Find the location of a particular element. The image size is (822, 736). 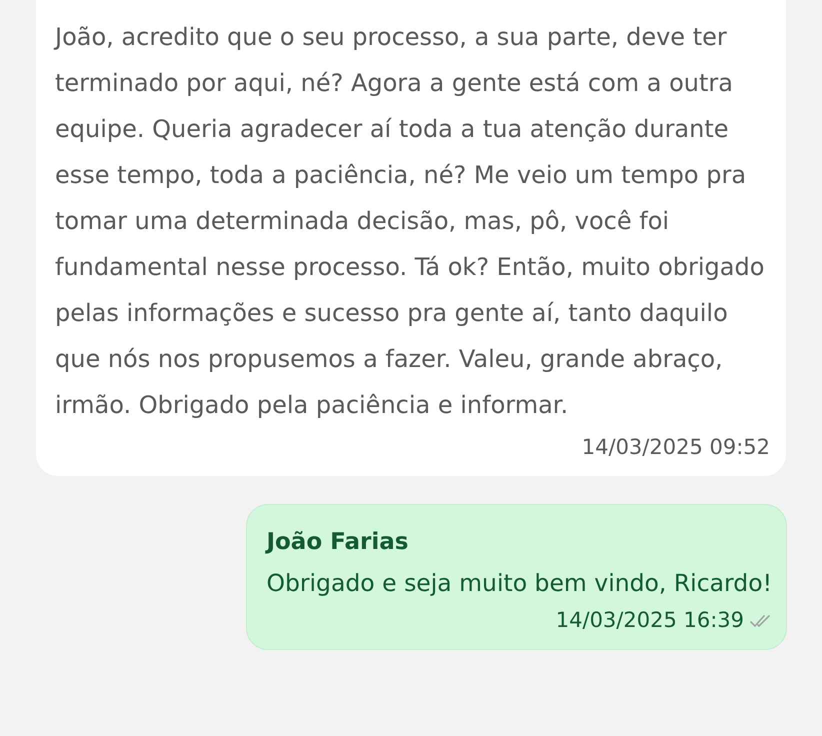

sender-name: João Farias is located at coordinates (338, 542).